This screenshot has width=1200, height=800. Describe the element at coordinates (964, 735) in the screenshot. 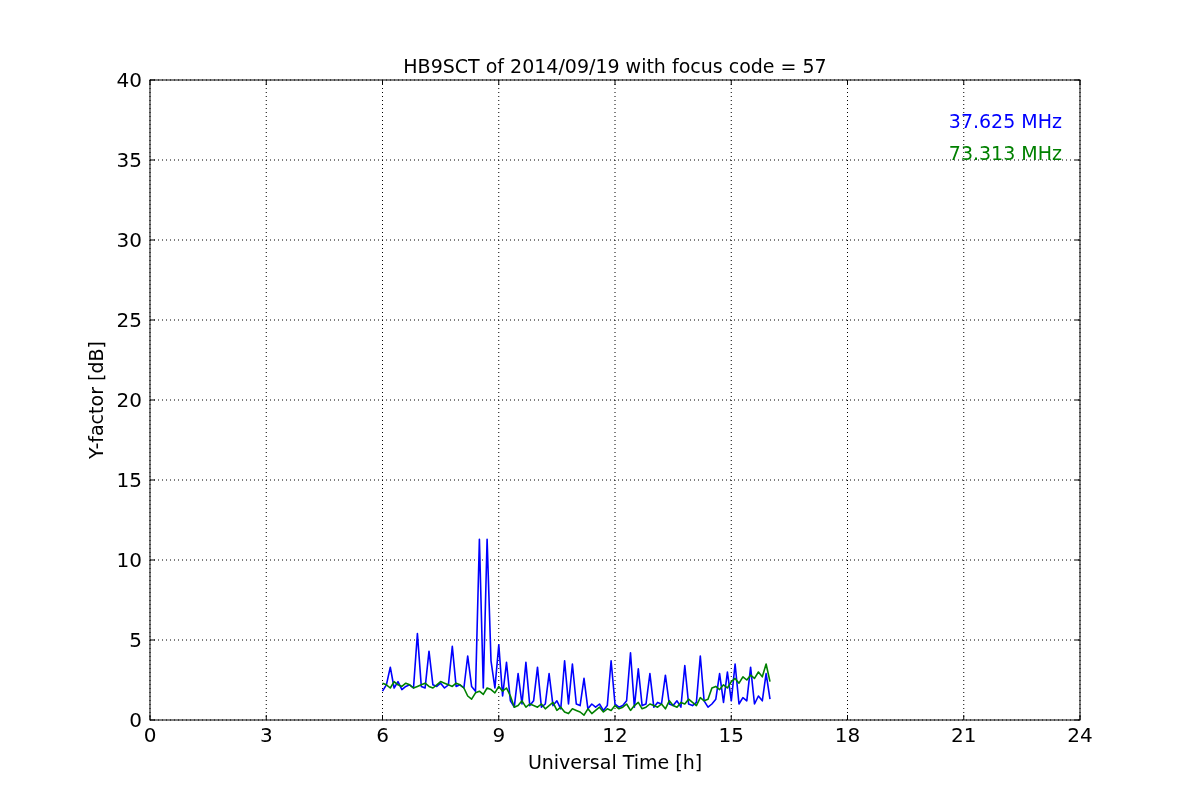

I see `tick-label: 21` at that location.